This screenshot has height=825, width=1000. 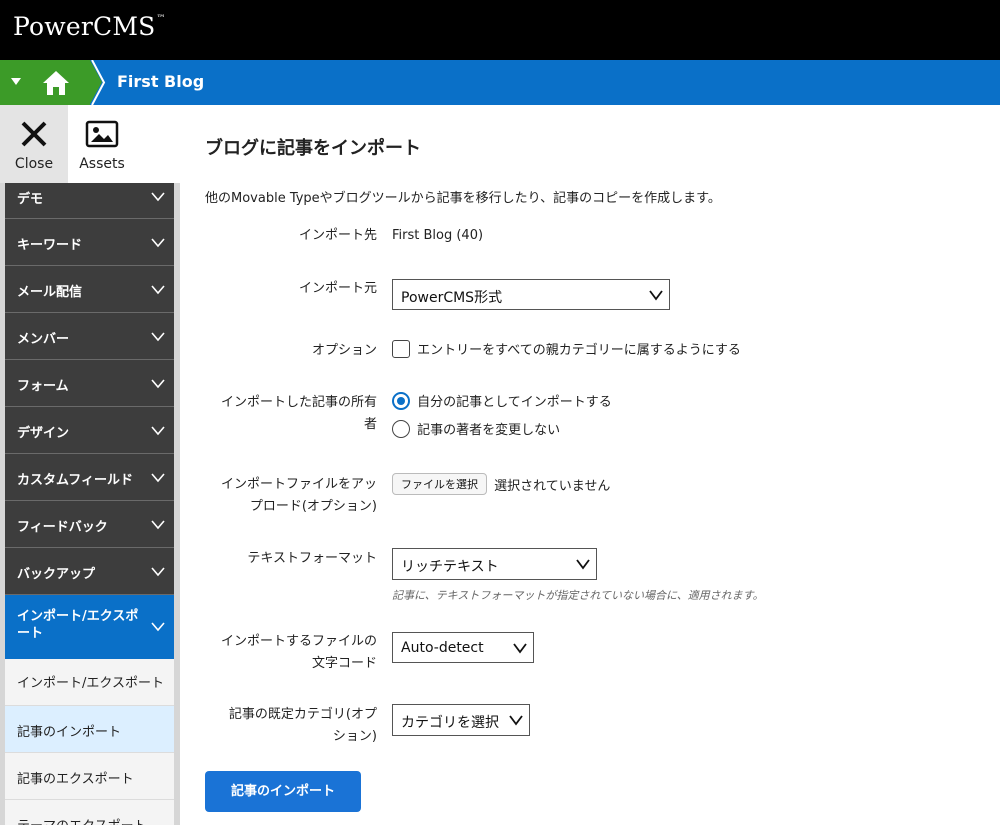 I want to click on encoding-select: Auto-detect, so click(x=463, y=647).